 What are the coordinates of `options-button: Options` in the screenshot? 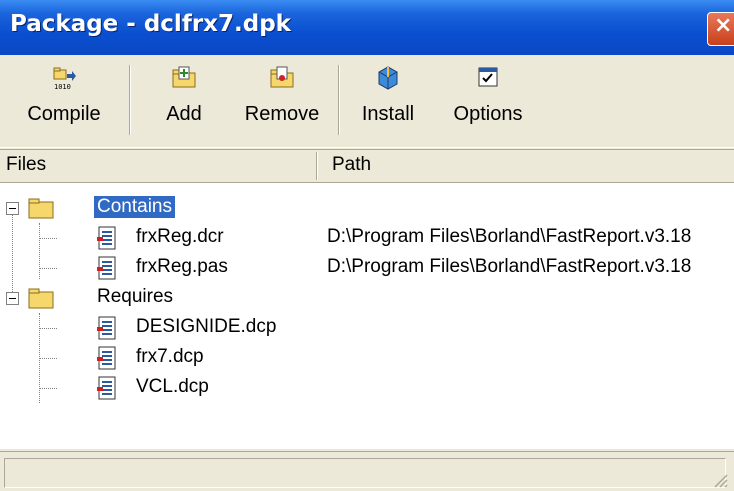 It's located at (488, 101).